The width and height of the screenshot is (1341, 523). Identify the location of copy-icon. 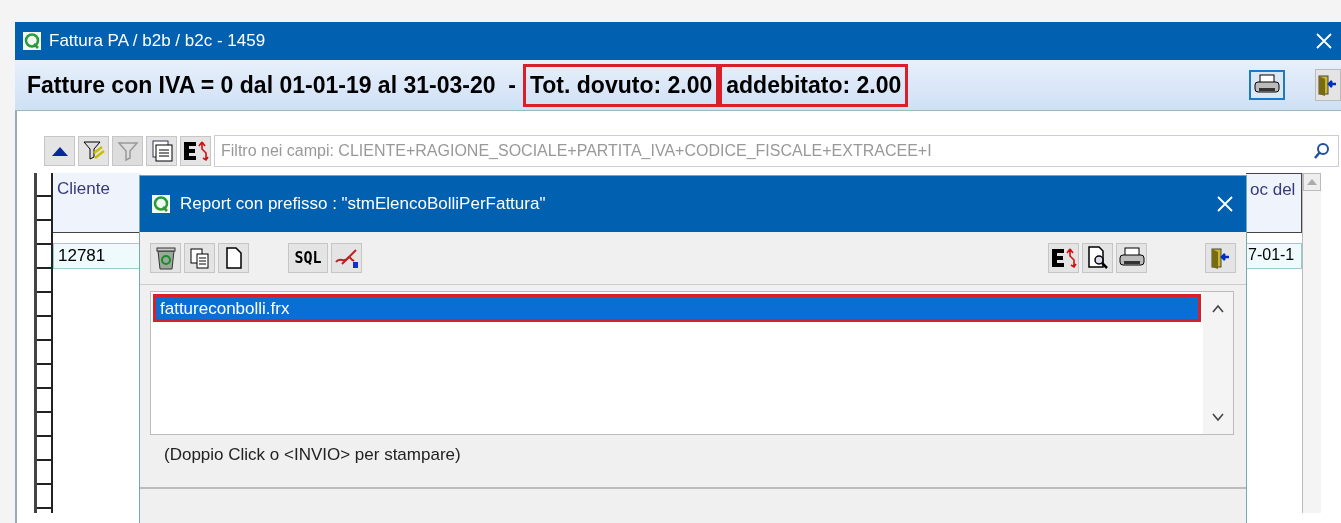
(199, 258).